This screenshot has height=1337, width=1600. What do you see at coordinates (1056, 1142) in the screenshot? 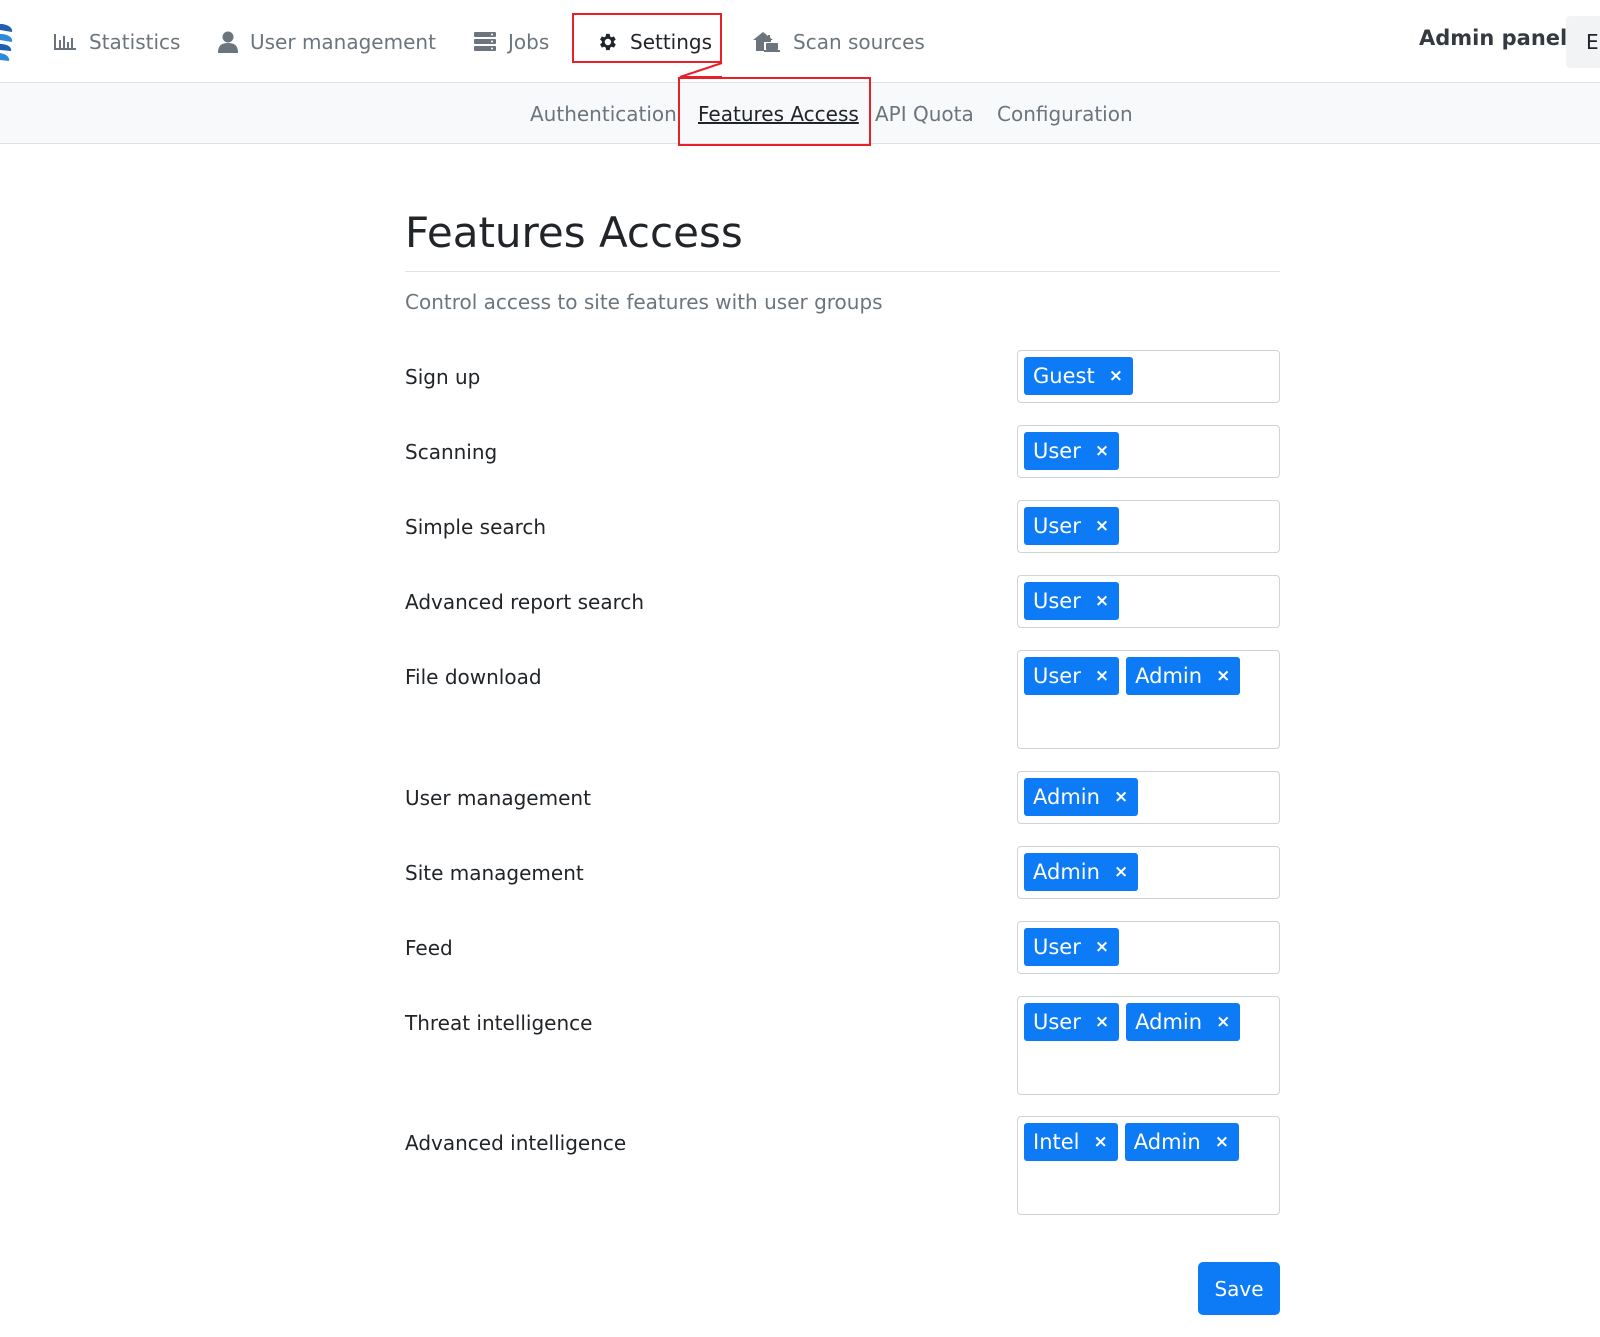
I see `group-tag-label: Intel` at bounding box center [1056, 1142].